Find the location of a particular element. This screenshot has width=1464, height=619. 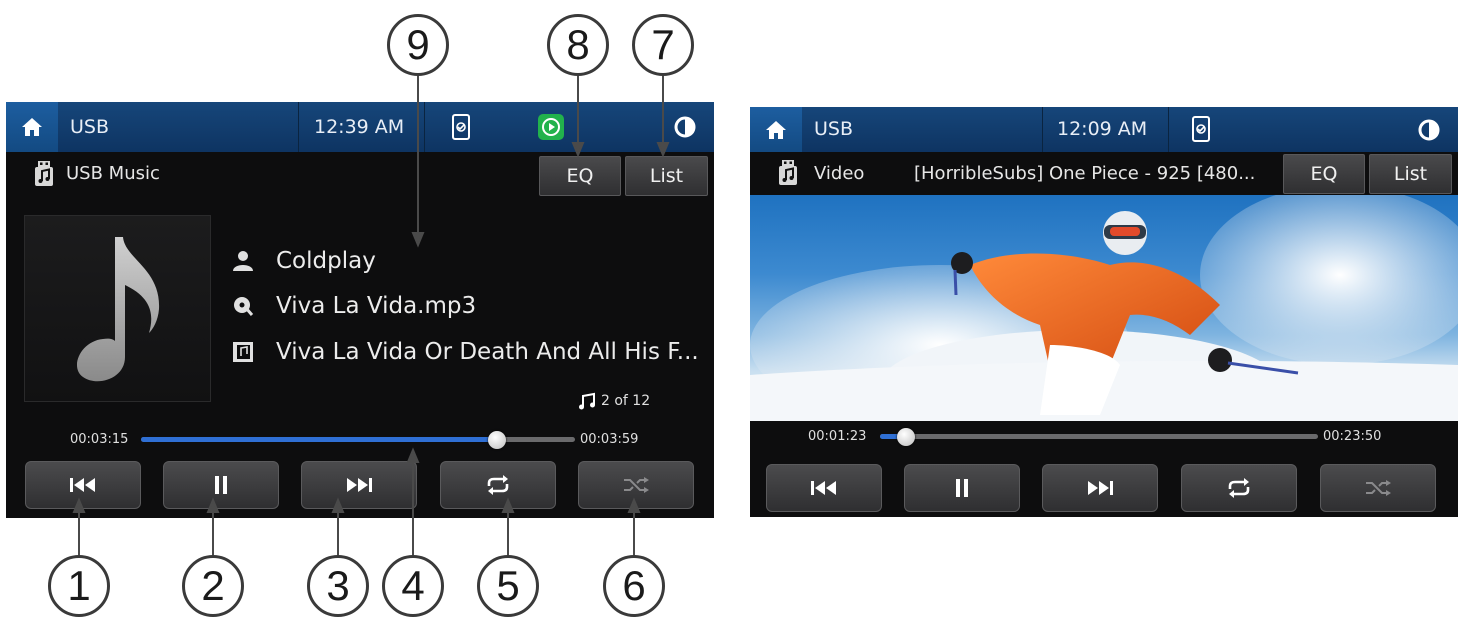

callout-4: 4 is located at coordinates (413, 586).